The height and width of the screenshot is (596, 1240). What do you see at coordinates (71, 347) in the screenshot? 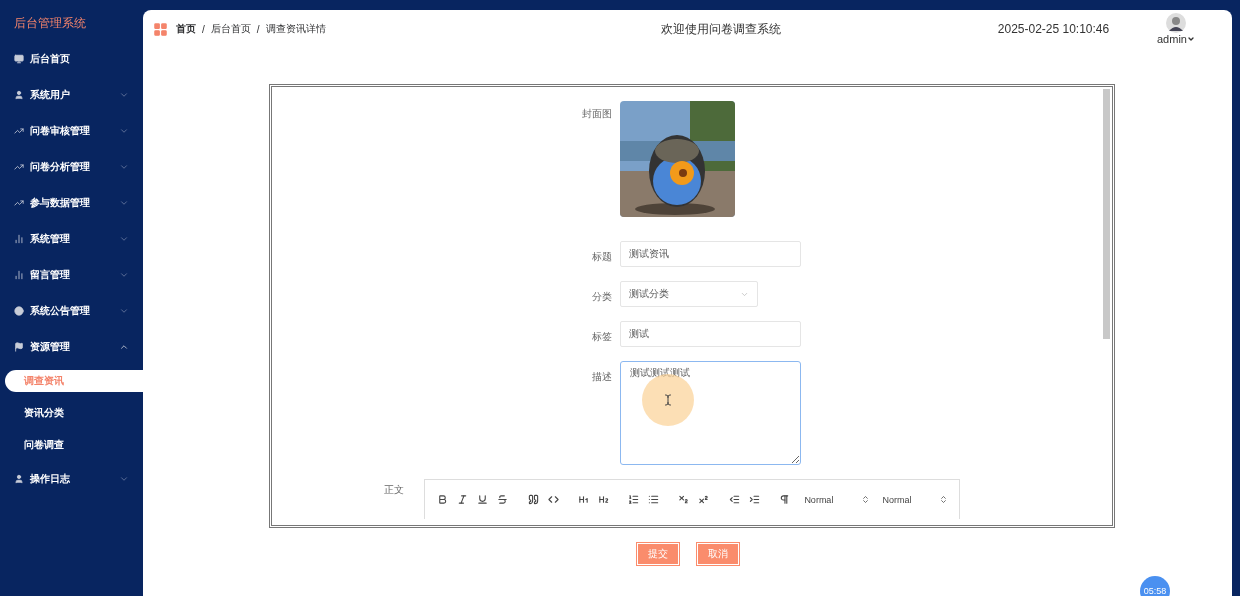
I see `sidebar-item: 资源管理` at bounding box center [71, 347].